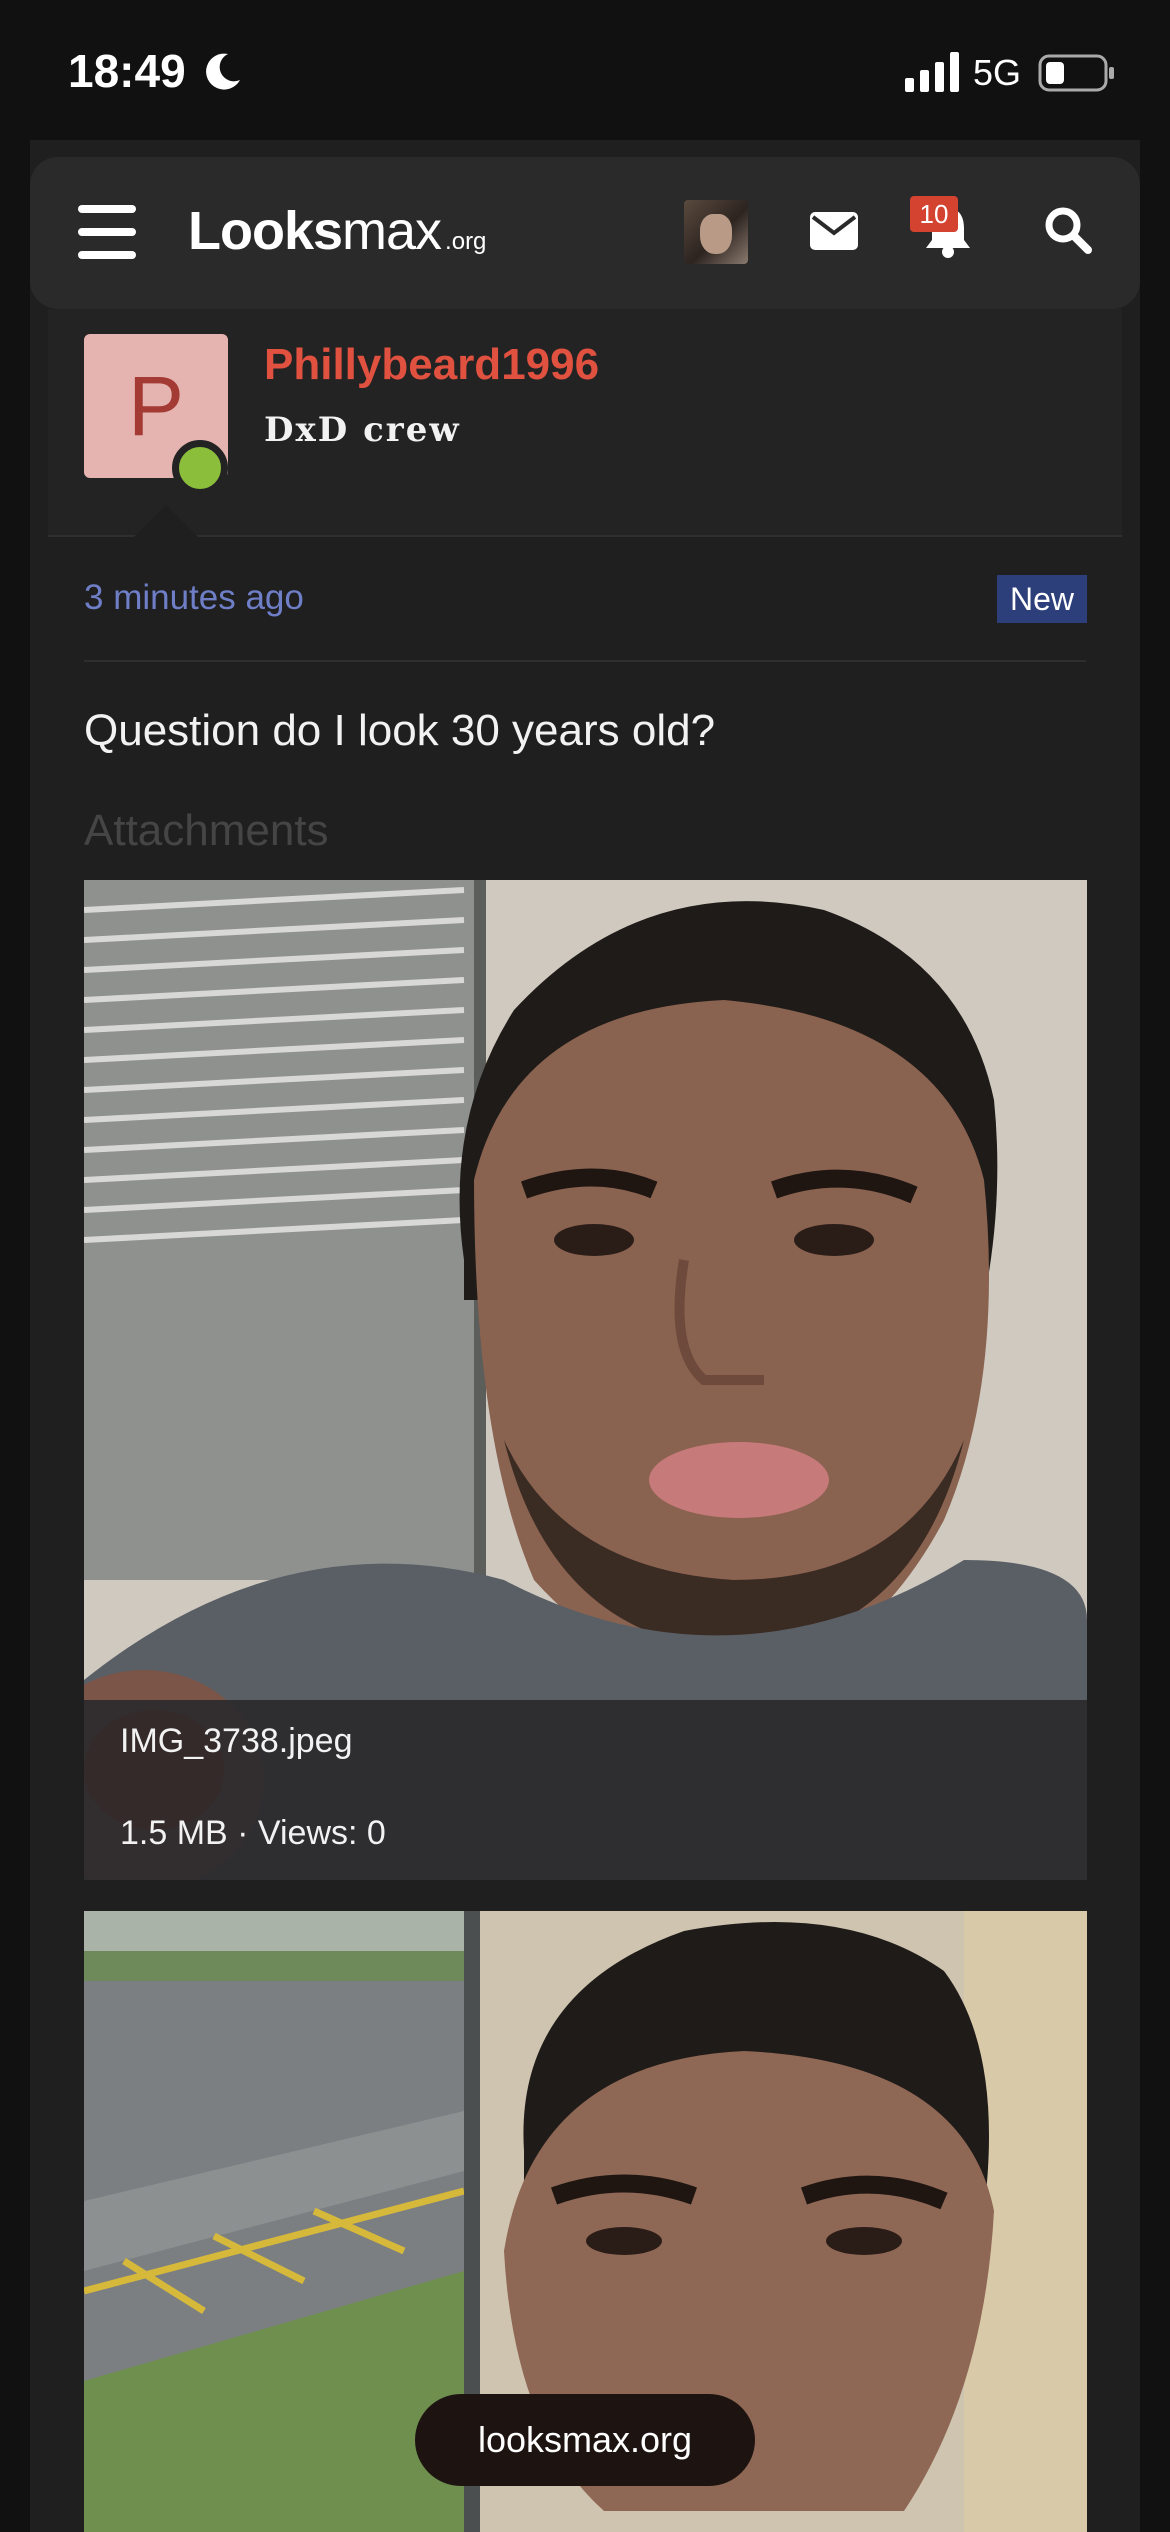 The image size is (1170, 2532). I want to click on notification-count-badge: 10, so click(934, 214).